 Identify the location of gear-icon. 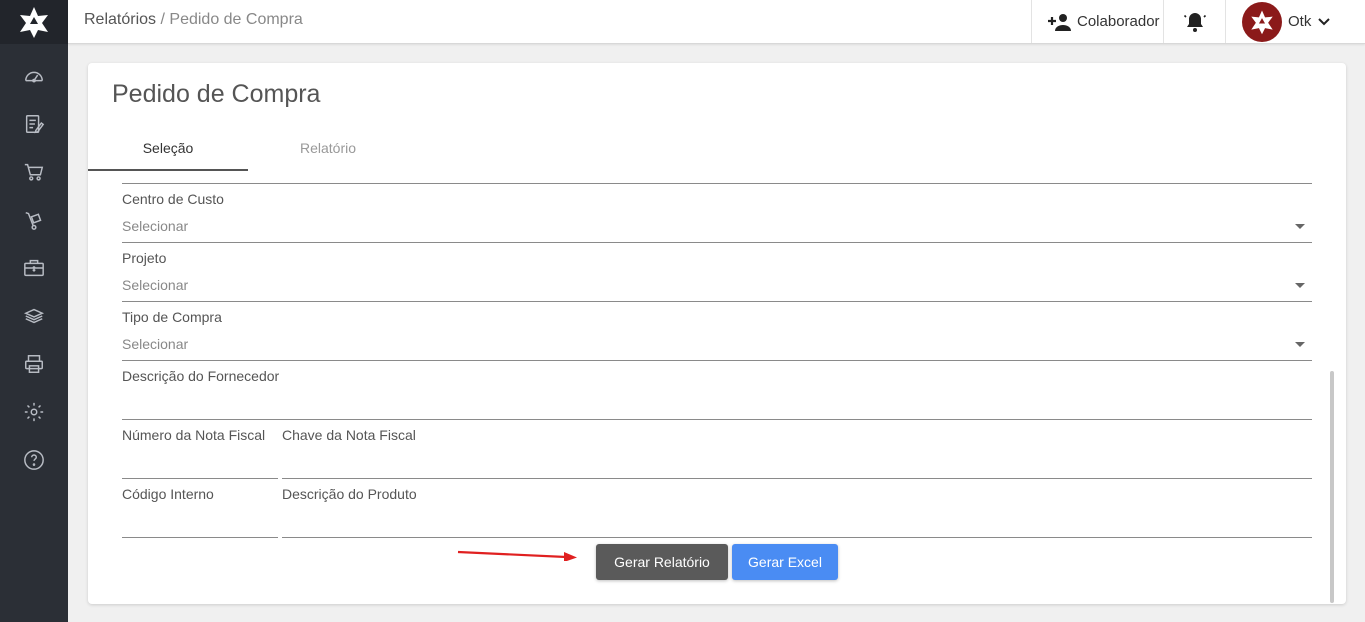
(34, 412).